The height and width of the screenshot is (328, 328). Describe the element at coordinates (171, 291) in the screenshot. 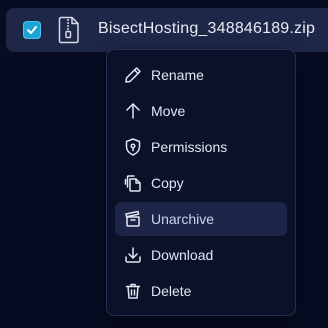

I see `menu-item-label: Delete` at that location.